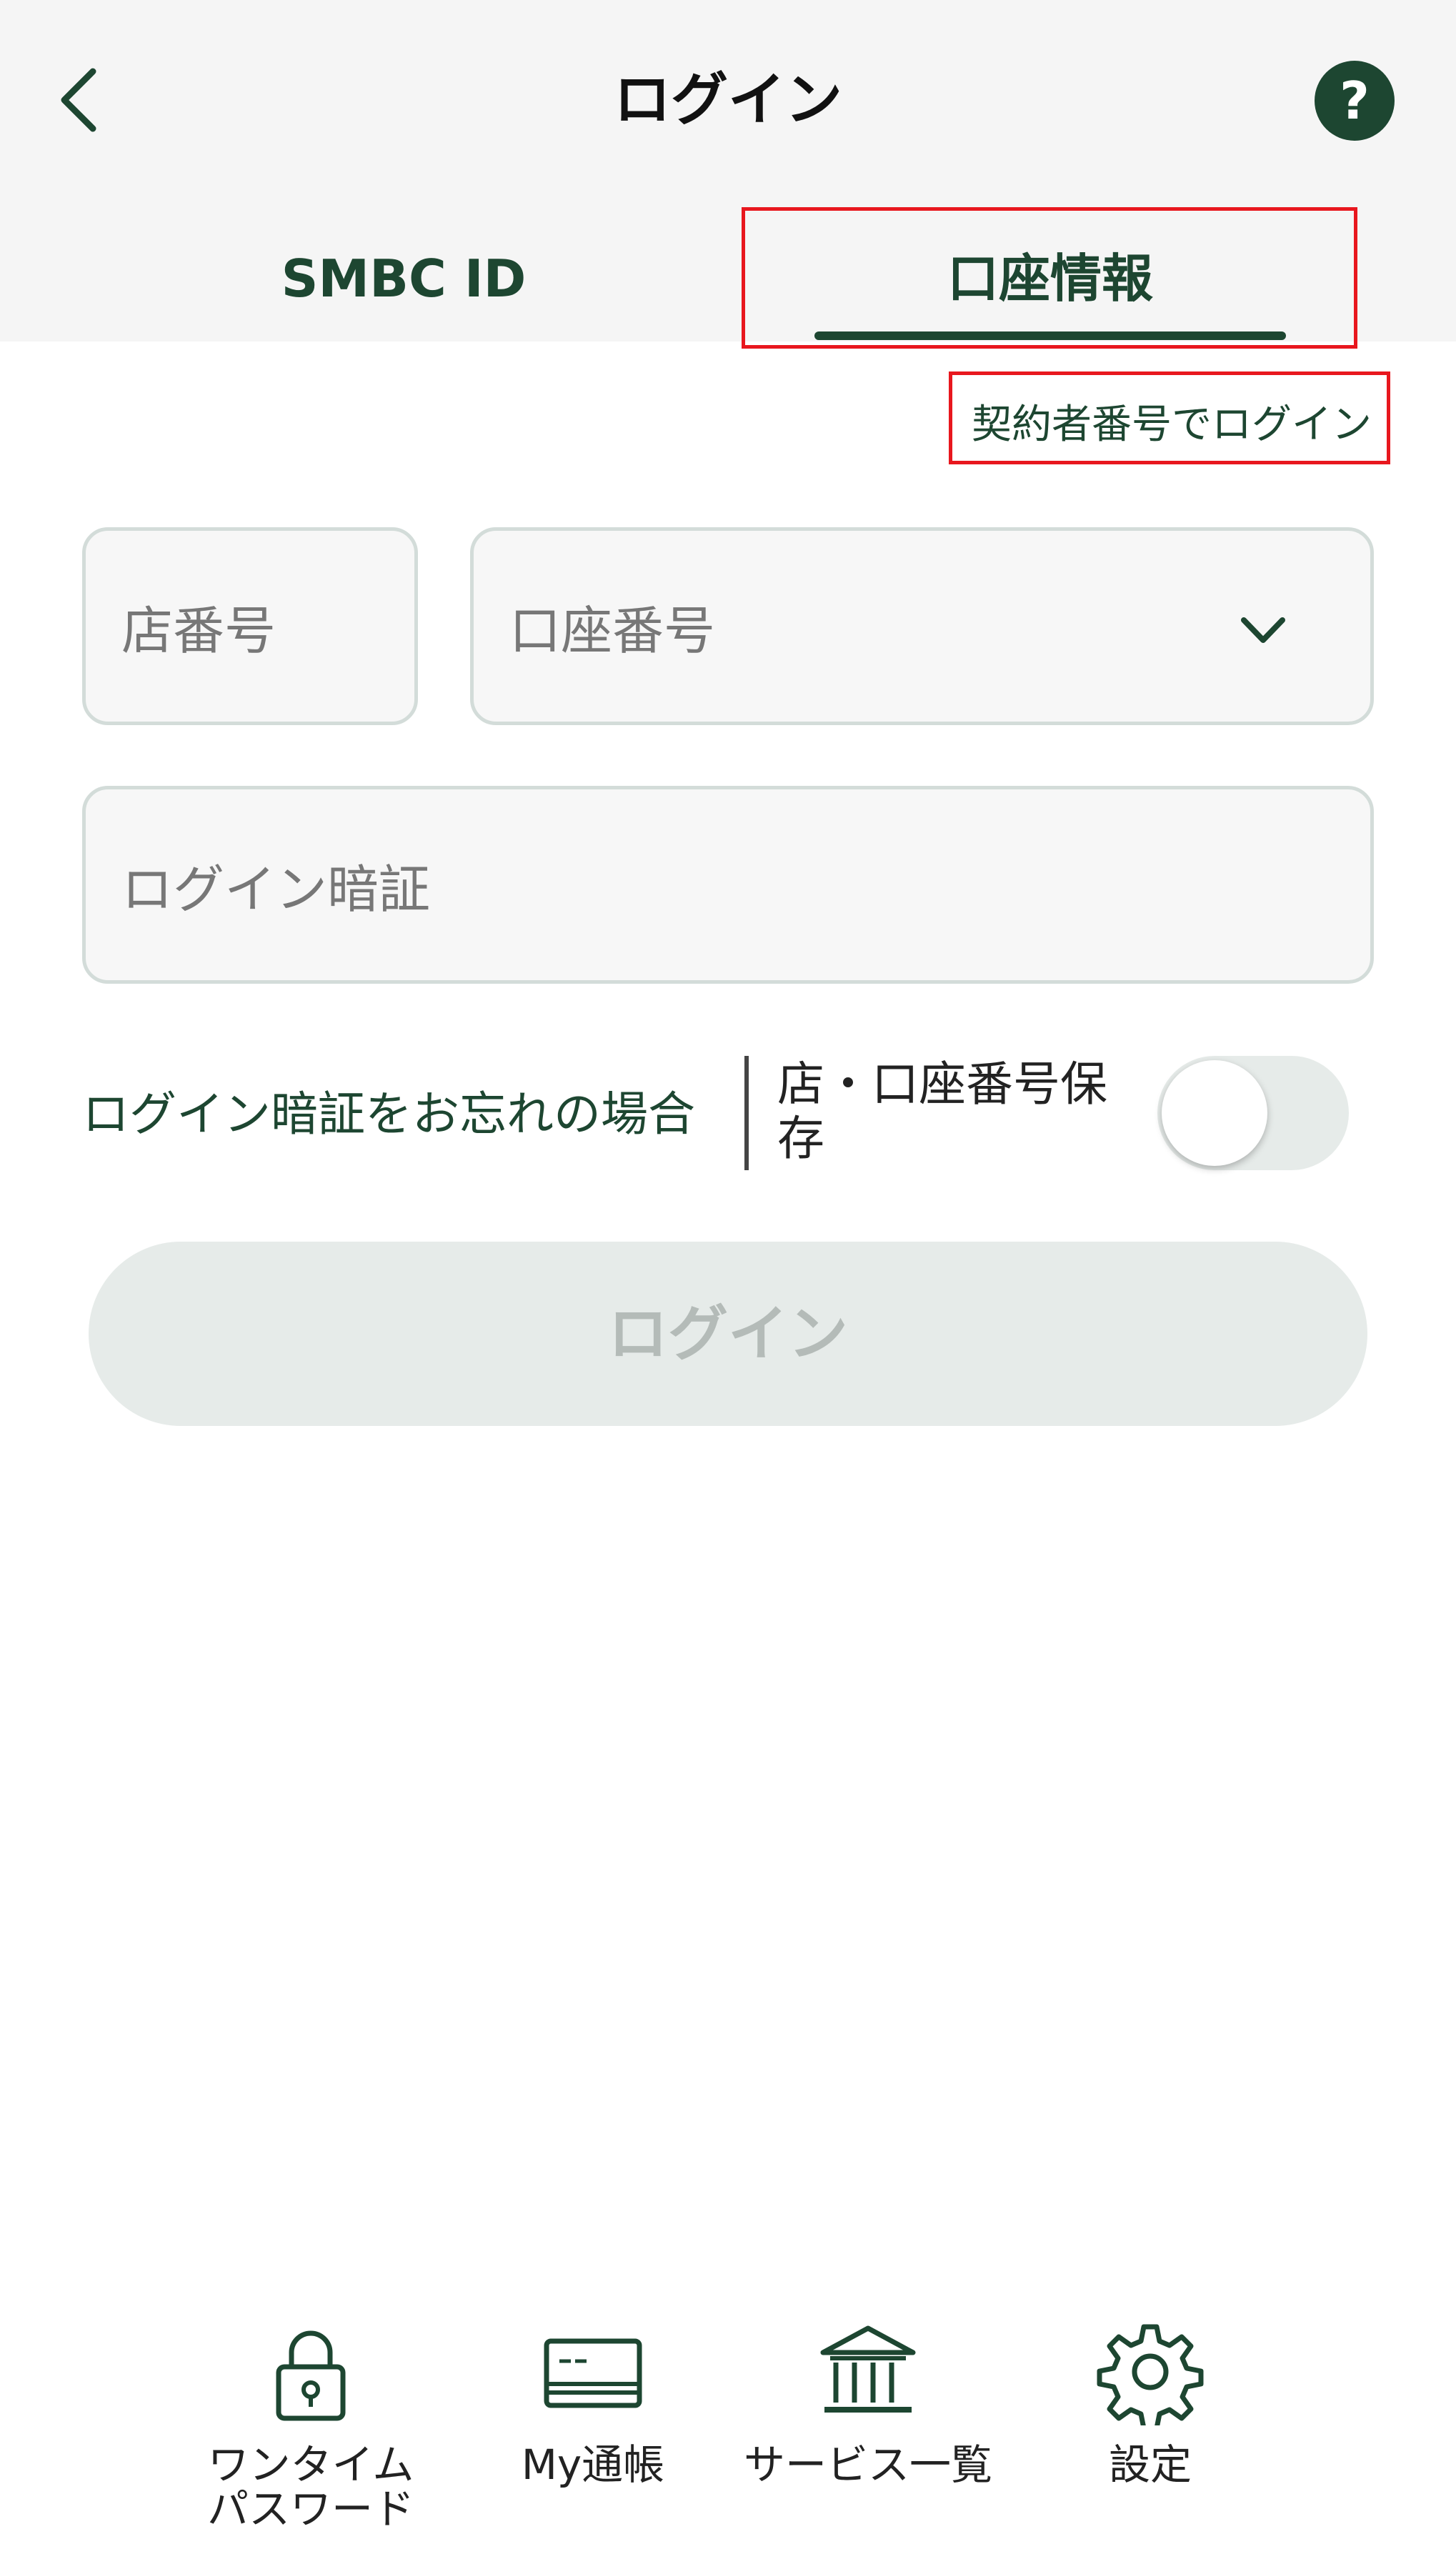 The height and width of the screenshot is (2554, 1456). What do you see at coordinates (1150, 2464) in the screenshot?
I see `nav-label: 設定` at bounding box center [1150, 2464].